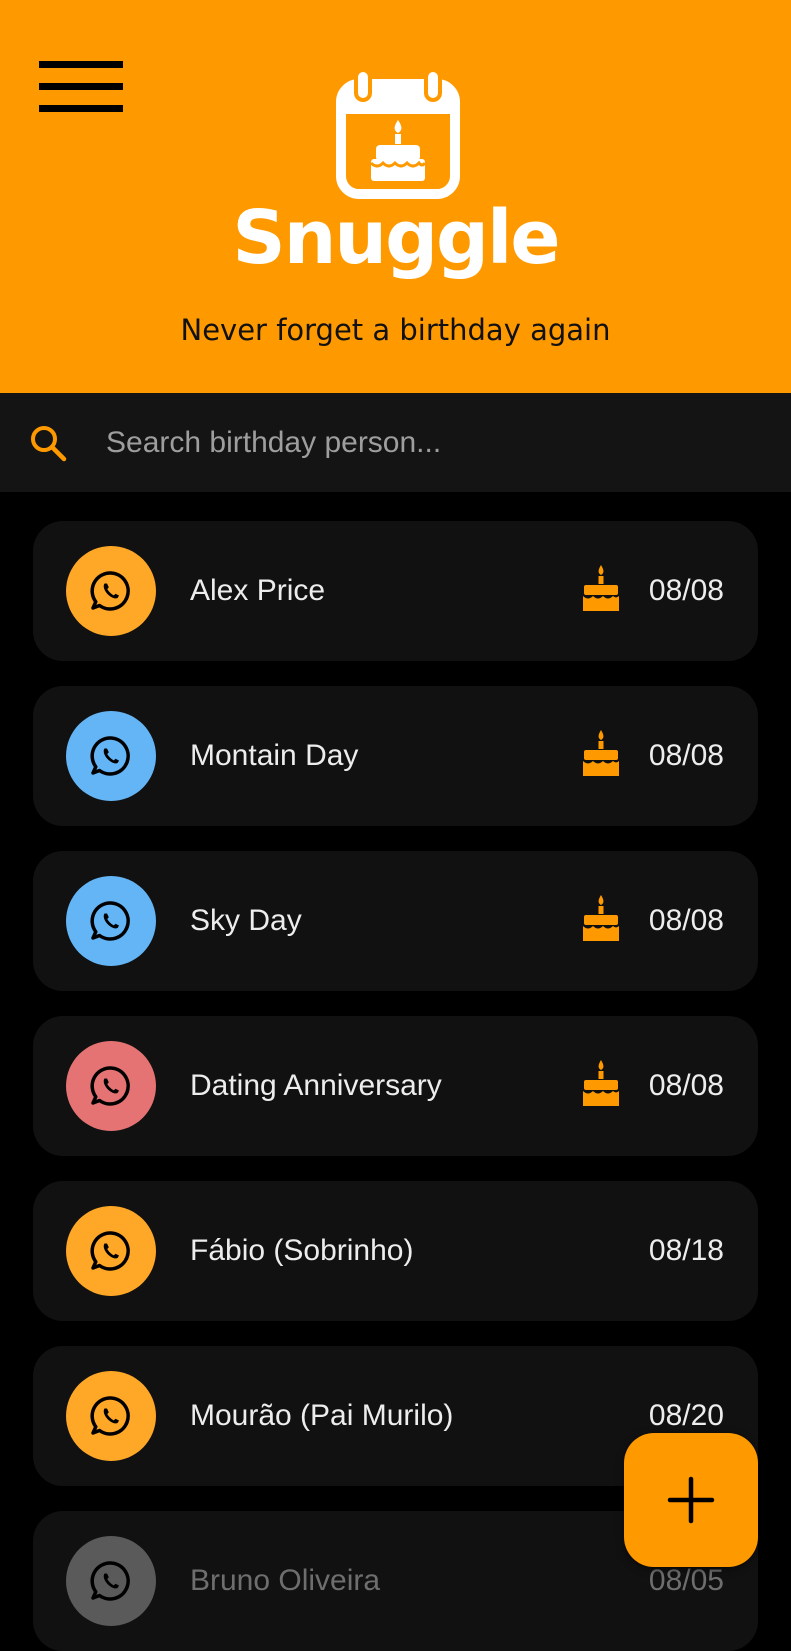  What do you see at coordinates (322, 1415) in the screenshot?
I see `birthday-name: Mourão (Pai Murilo)` at bounding box center [322, 1415].